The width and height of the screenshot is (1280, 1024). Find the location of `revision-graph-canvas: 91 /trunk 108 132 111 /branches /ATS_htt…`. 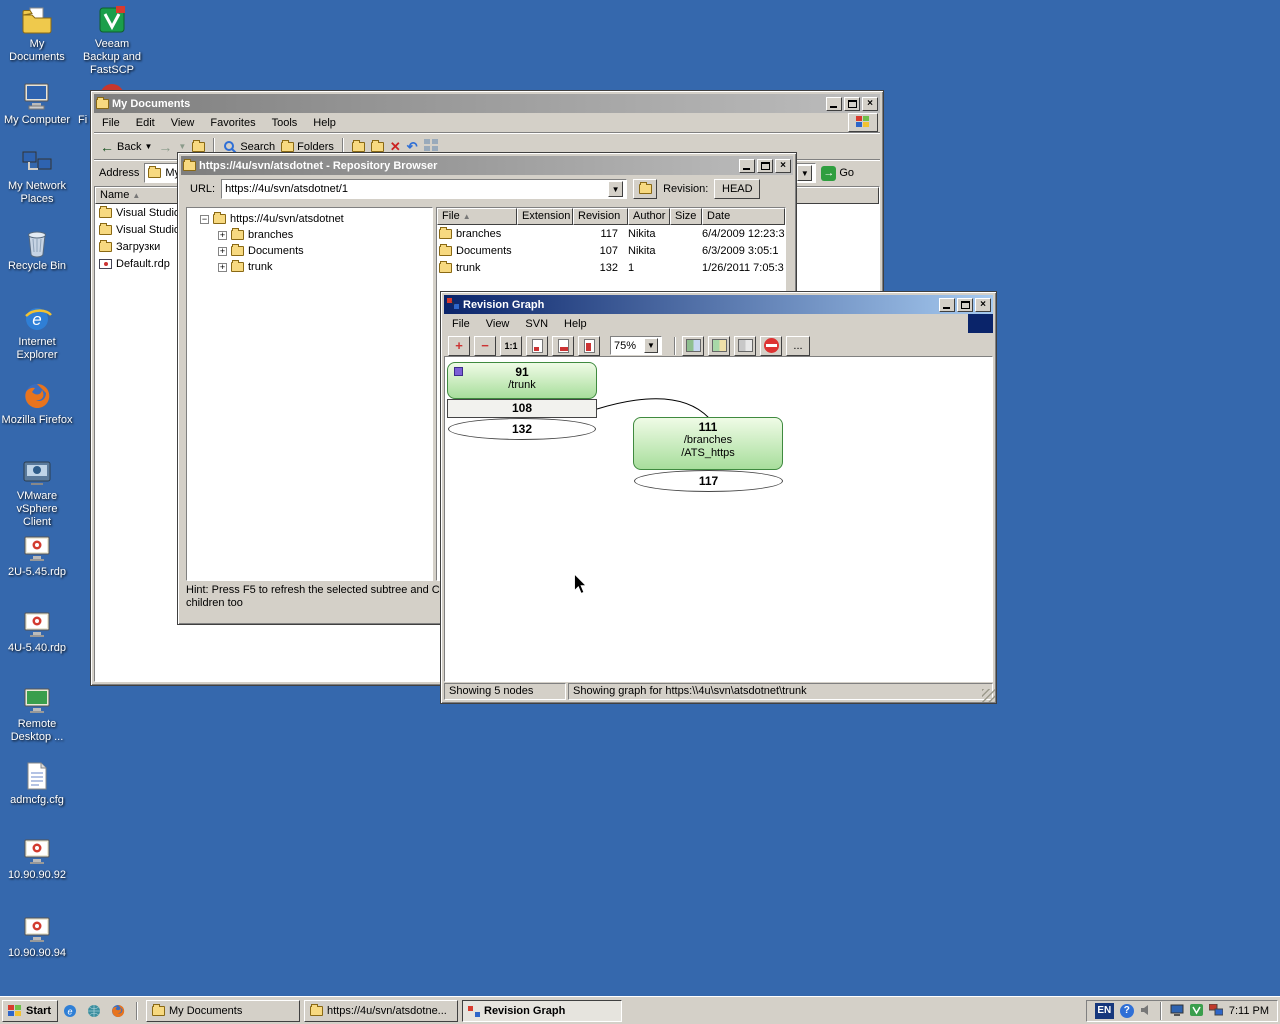

revision-graph-canvas: 91 /trunk 108 132 111 /branches /ATS_htt… is located at coordinates (718, 519).